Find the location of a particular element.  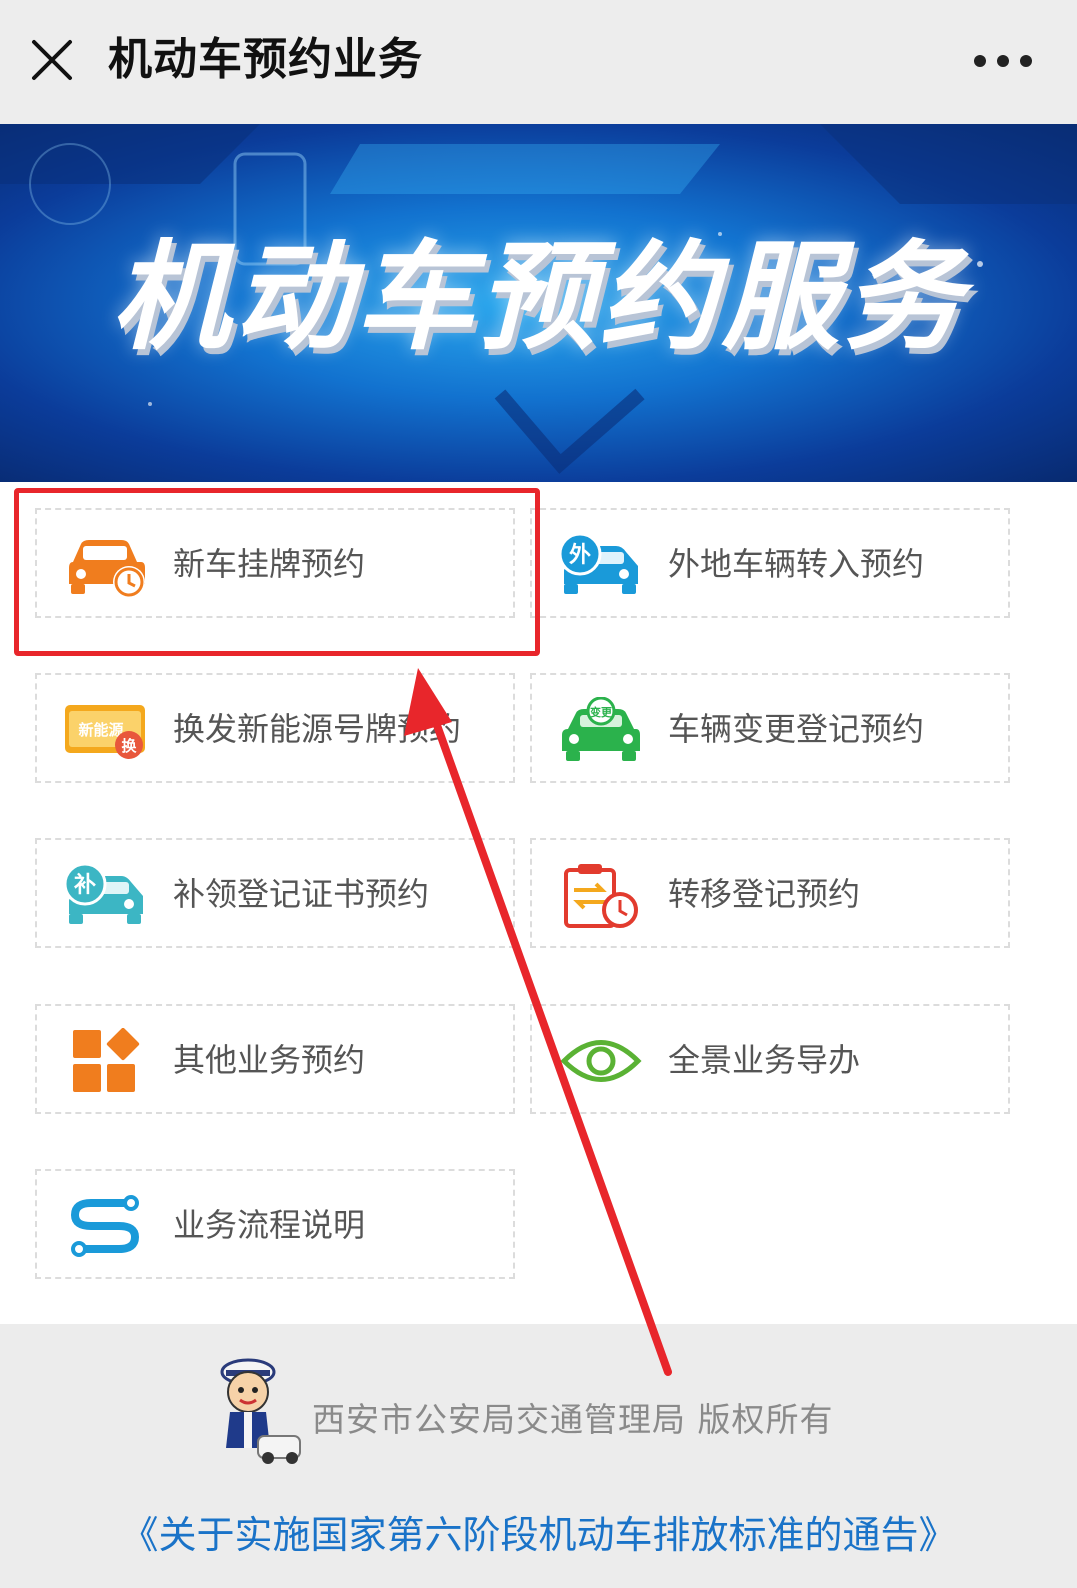

car-change-icon: 变更 is located at coordinates (601, 730).